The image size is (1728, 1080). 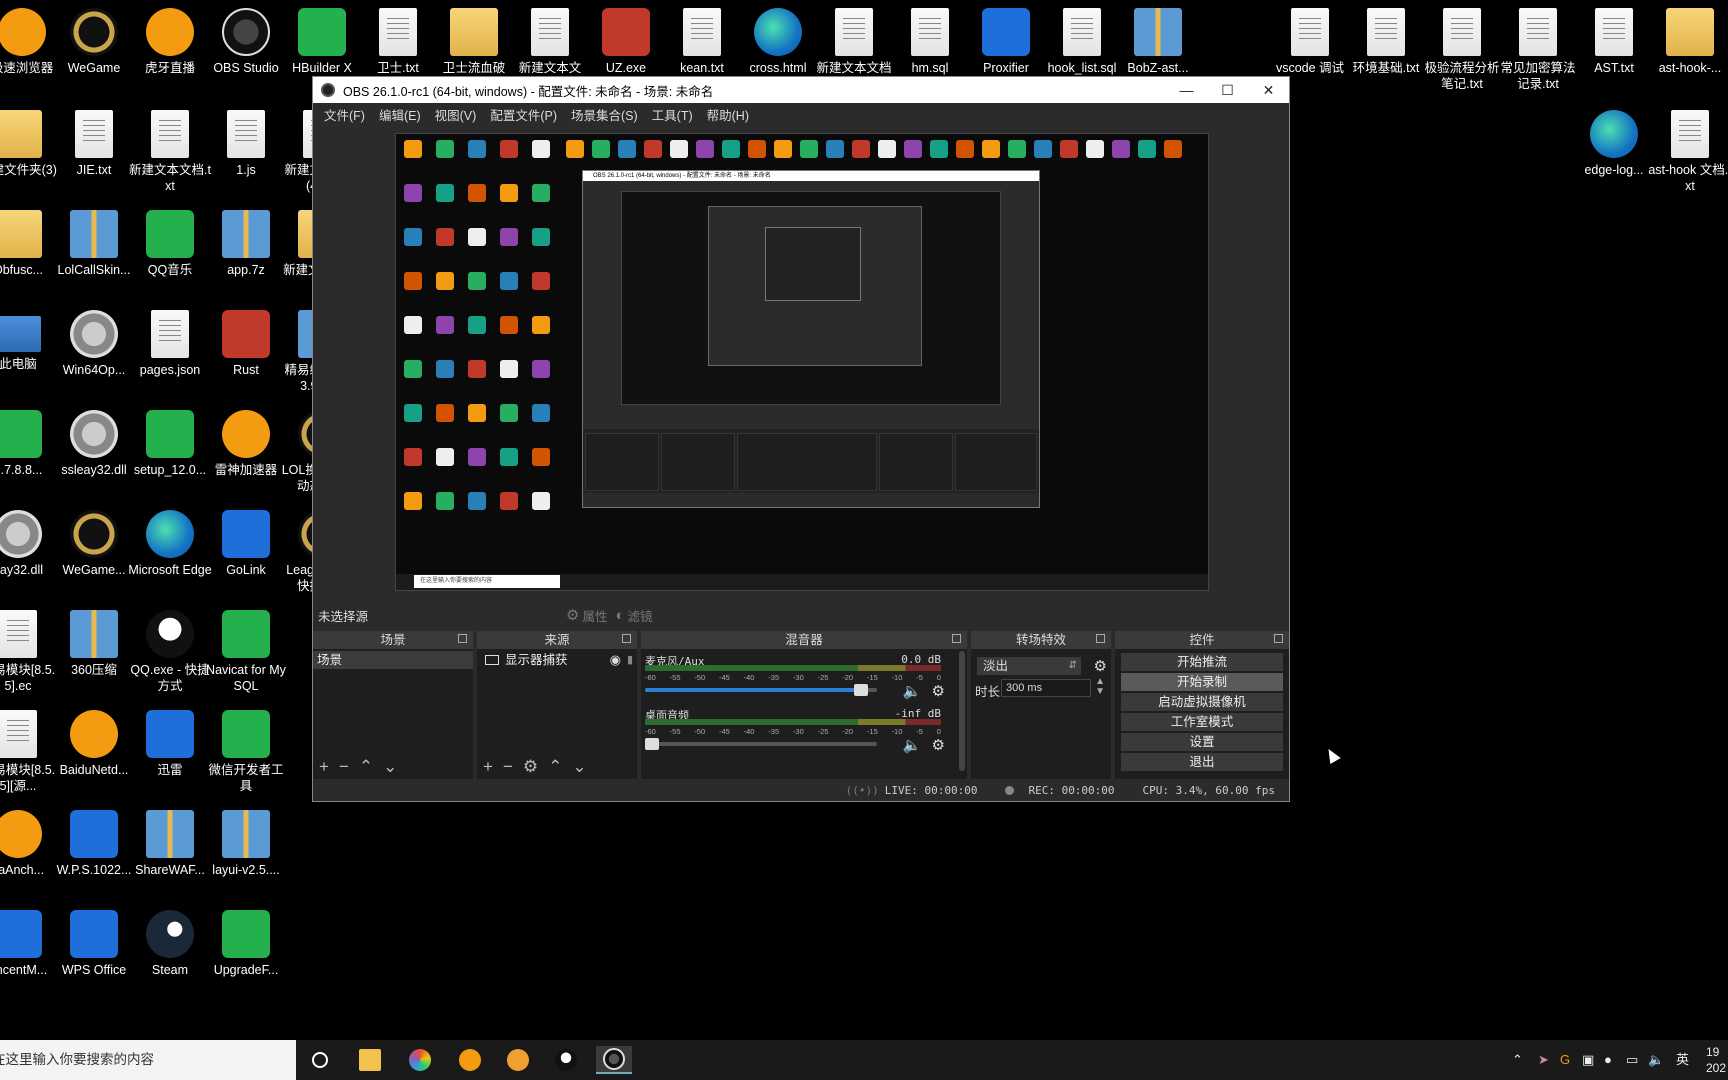 What do you see at coordinates (1310, 42) in the screenshot?
I see `desktop-icon: vscode 调试` at bounding box center [1310, 42].